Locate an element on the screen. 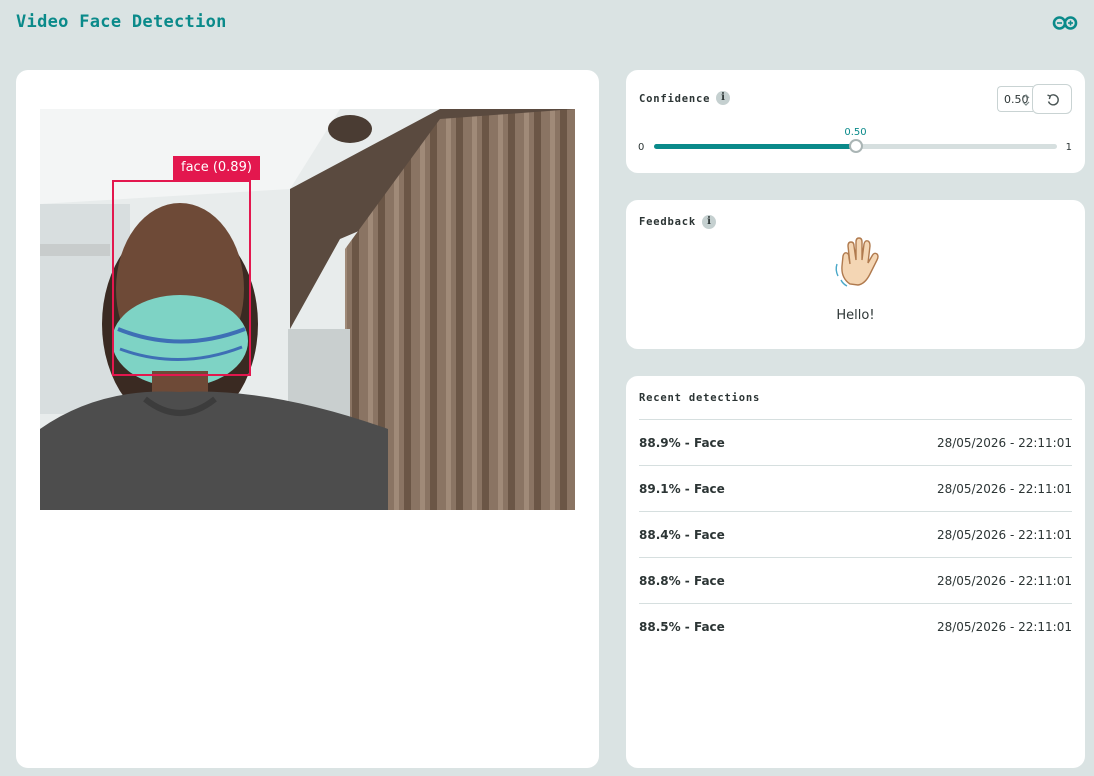  confidence-slider-fill is located at coordinates (755, 146).